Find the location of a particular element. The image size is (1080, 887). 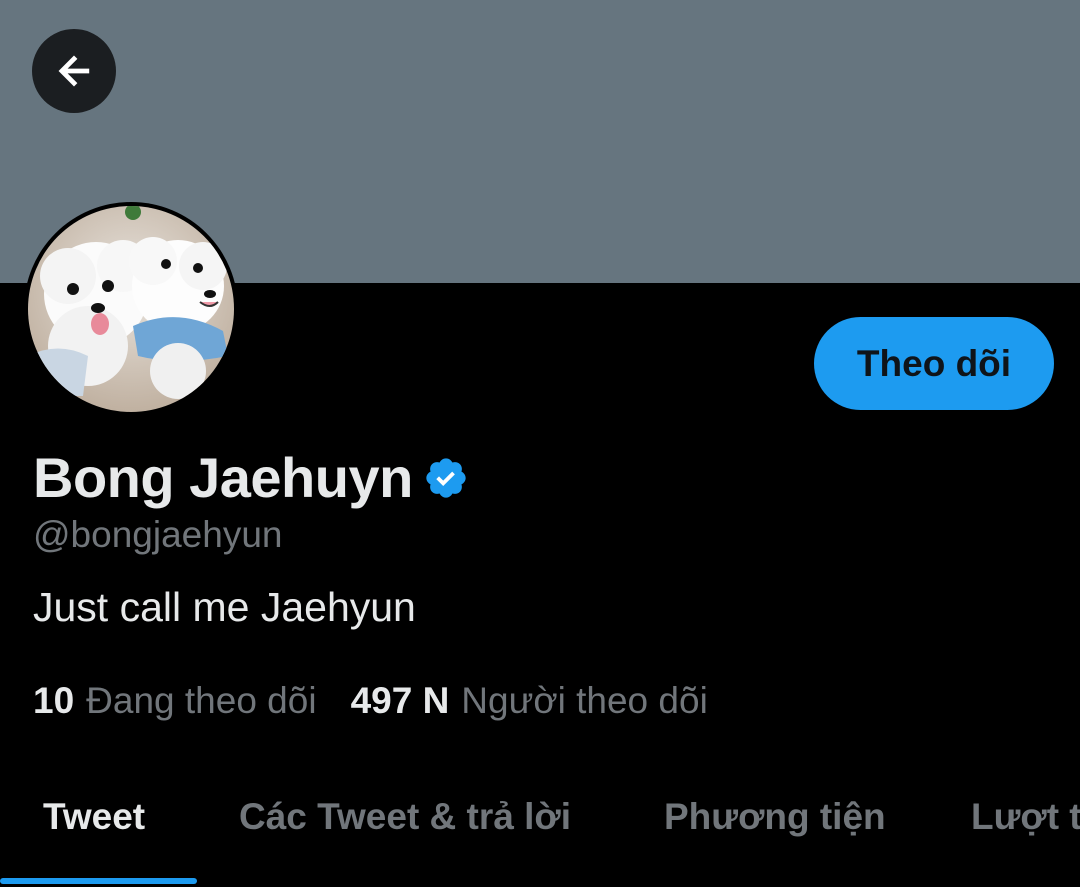

verified-badge-icon is located at coordinates (446, 477).